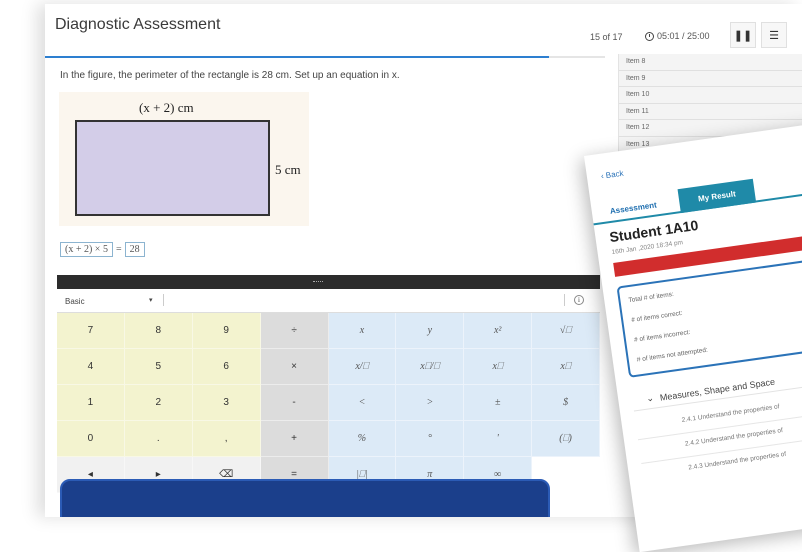 The width and height of the screenshot is (802, 552). I want to click on keypad-key: y, so click(430, 331).